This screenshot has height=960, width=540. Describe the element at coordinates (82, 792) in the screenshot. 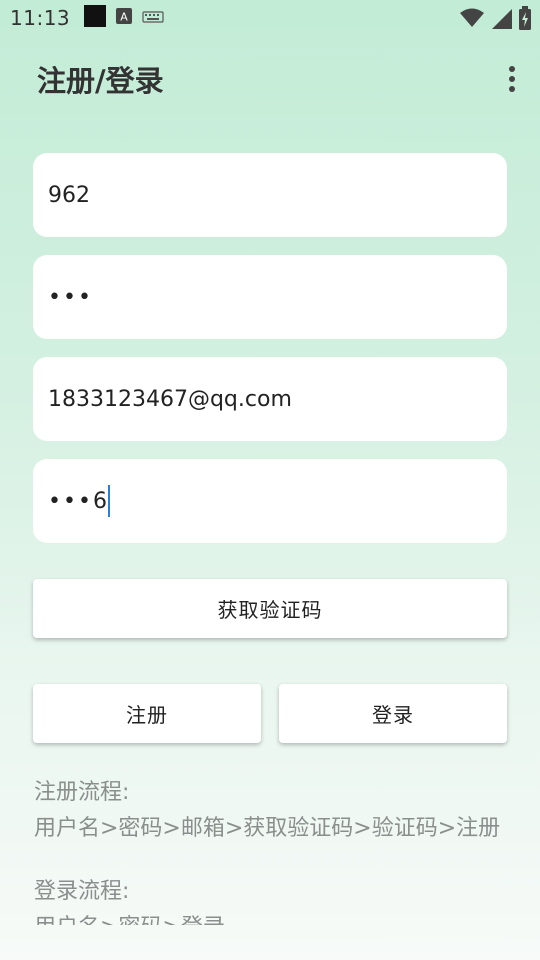

I see `register-flow-title: 注册流程:` at that location.